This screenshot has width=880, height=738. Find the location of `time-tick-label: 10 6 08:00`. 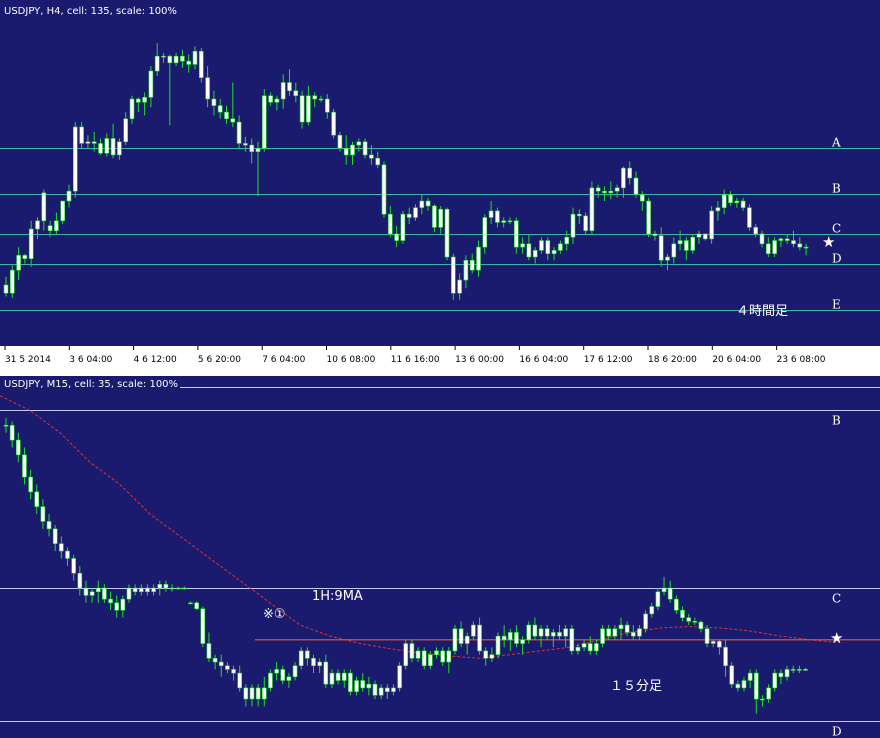

time-tick-label: 10 6 08:00 is located at coordinates (351, 360).